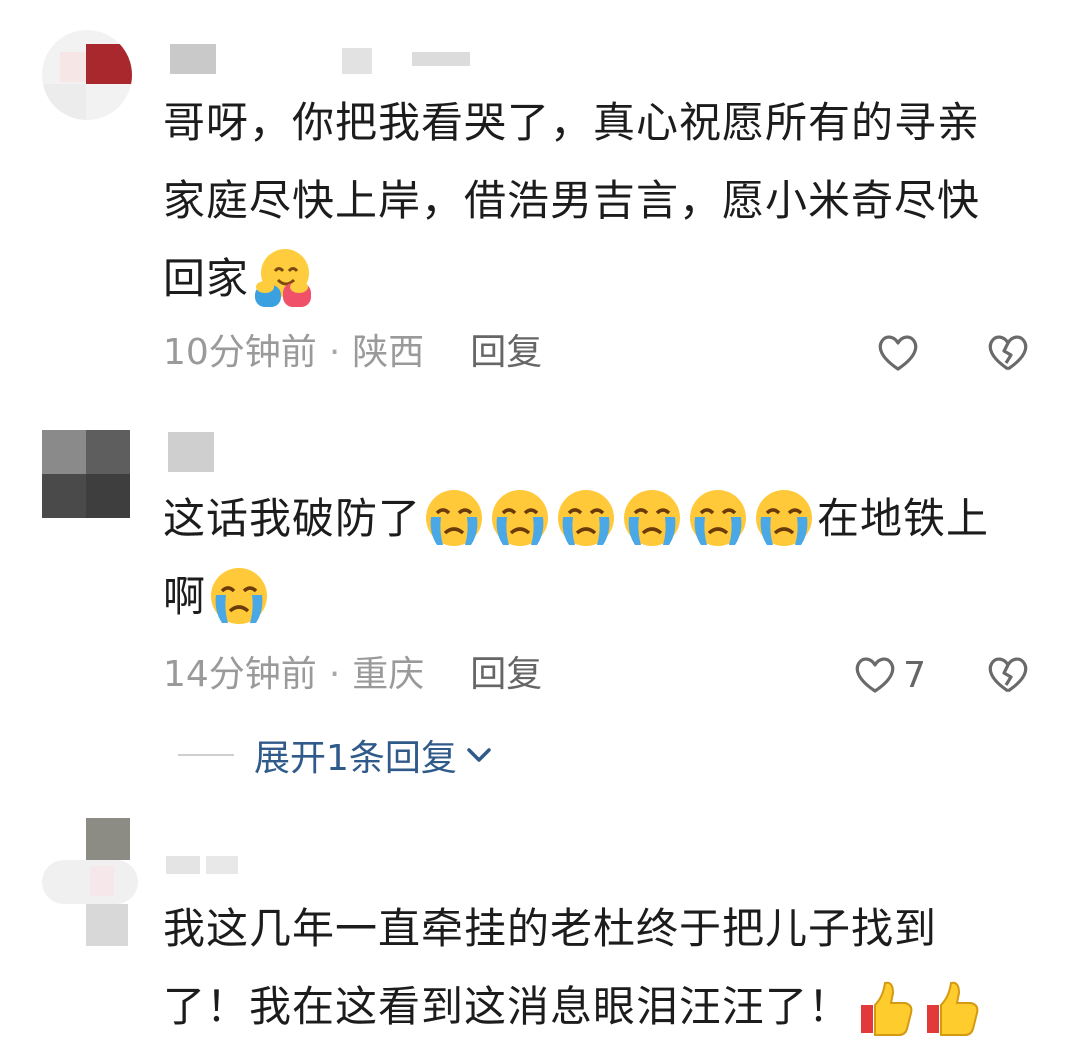 Image resolution: width=1080 pixels, height=1062 pixels. I want to click on timestamp: 14分钟前, so click(240, 674).